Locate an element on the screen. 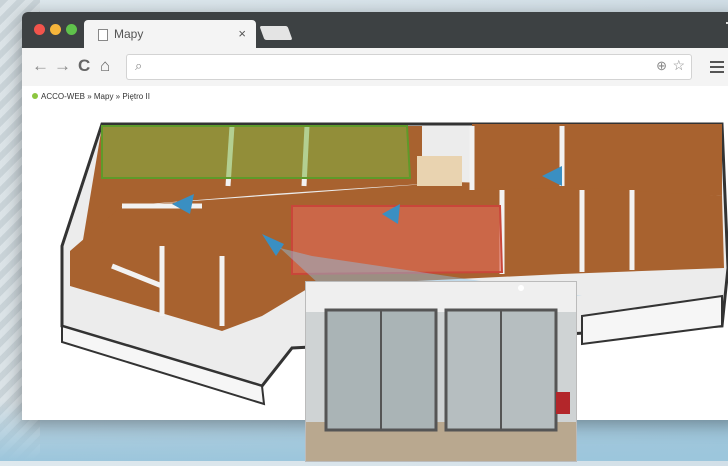 The width and height of the screenshot is (728, 466). search-icon: ⌕ is located at coordinates (139, 65).